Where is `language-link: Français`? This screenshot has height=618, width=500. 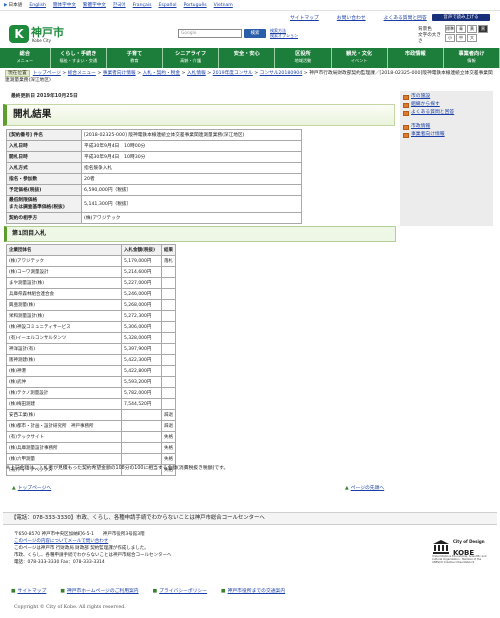
language-link: Français is located at coordinates (142, 5).